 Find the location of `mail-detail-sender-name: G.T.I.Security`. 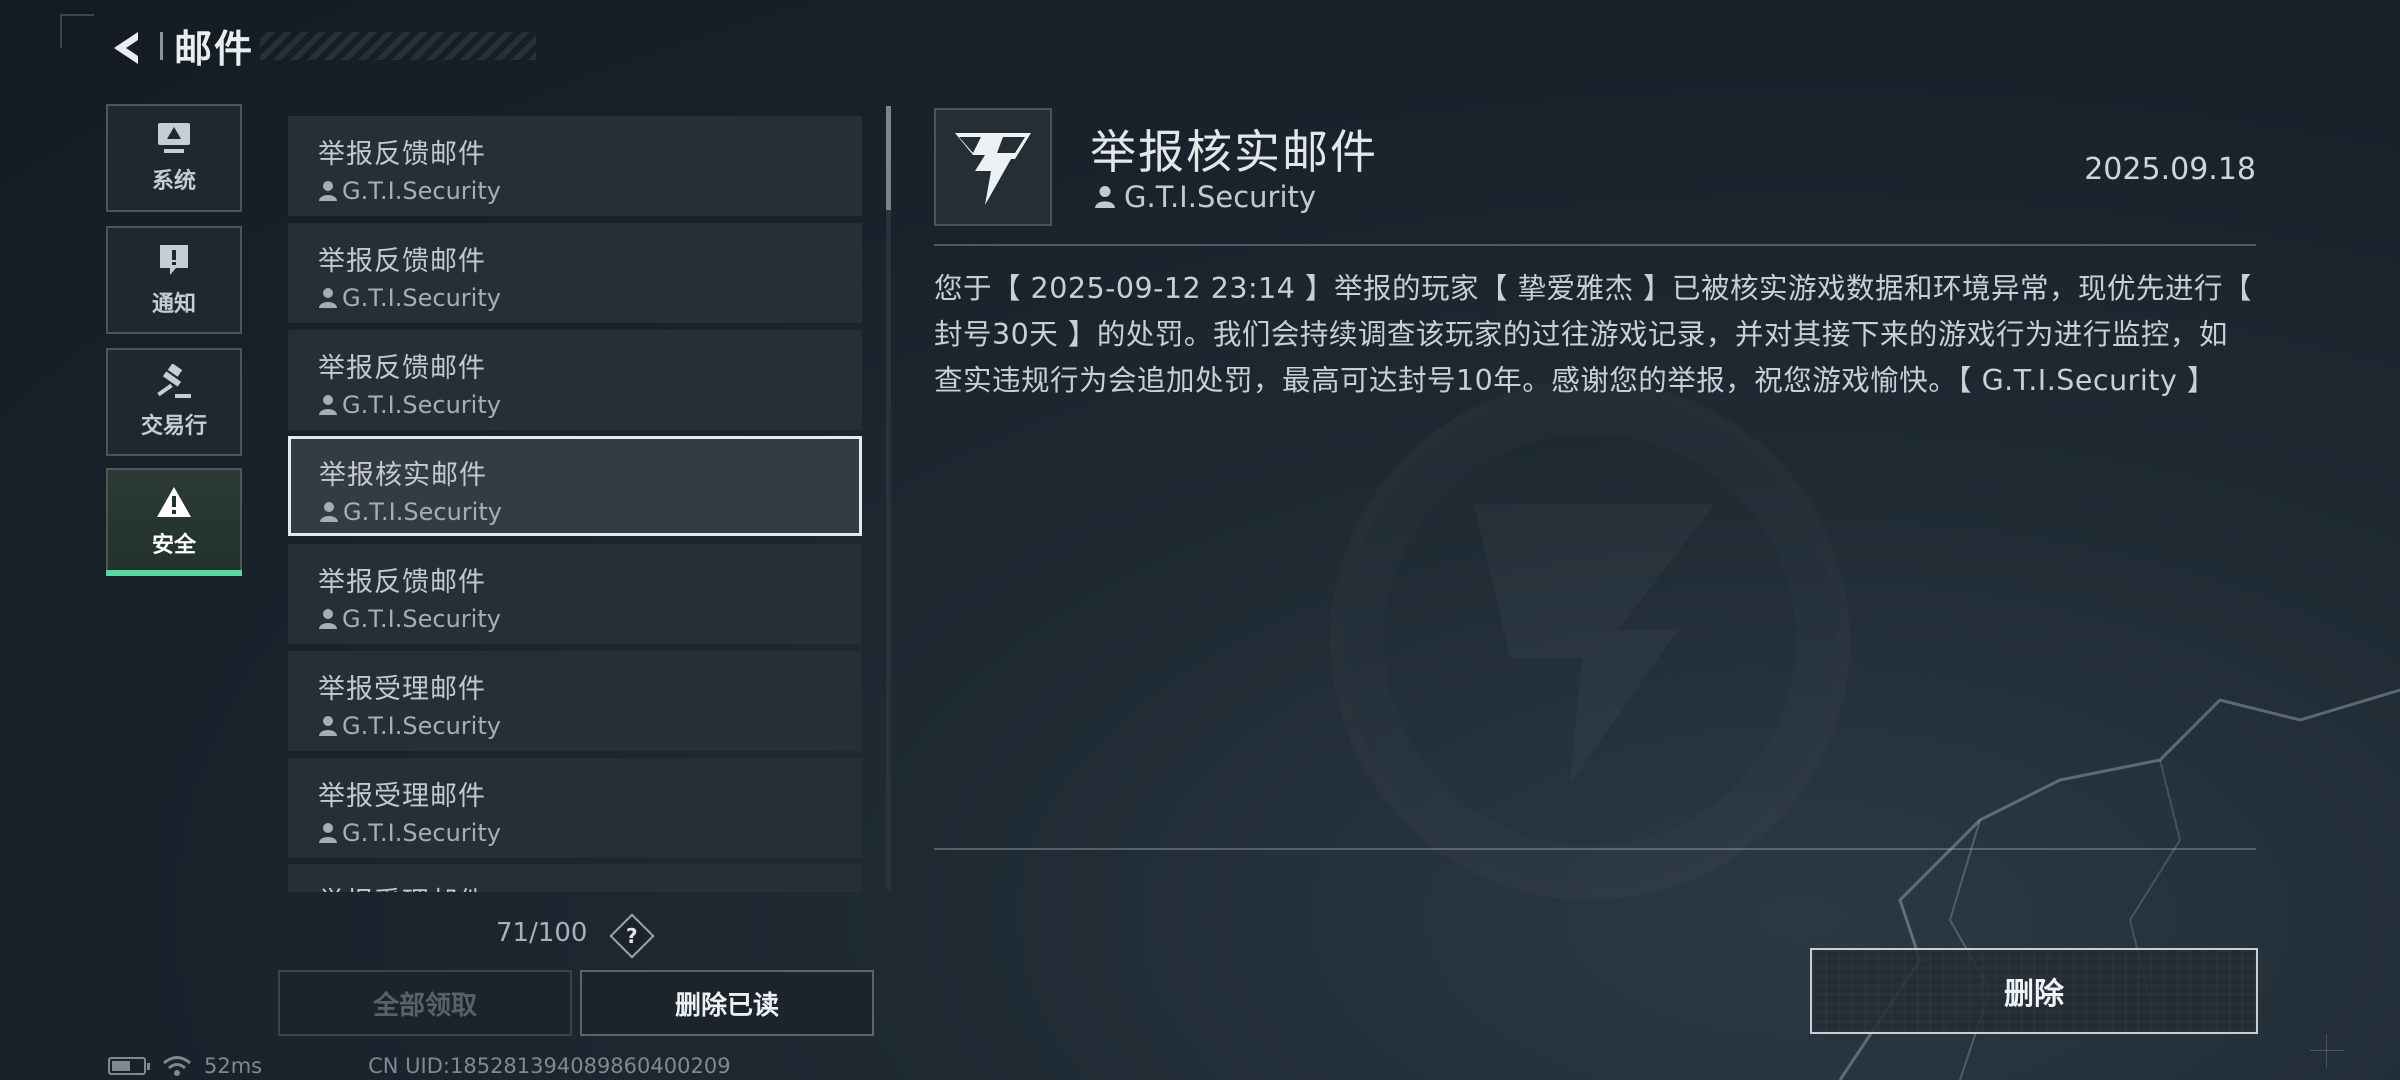

mail-detail-sender-name: G.T.I.Security is located at coordinates (1220, 197).